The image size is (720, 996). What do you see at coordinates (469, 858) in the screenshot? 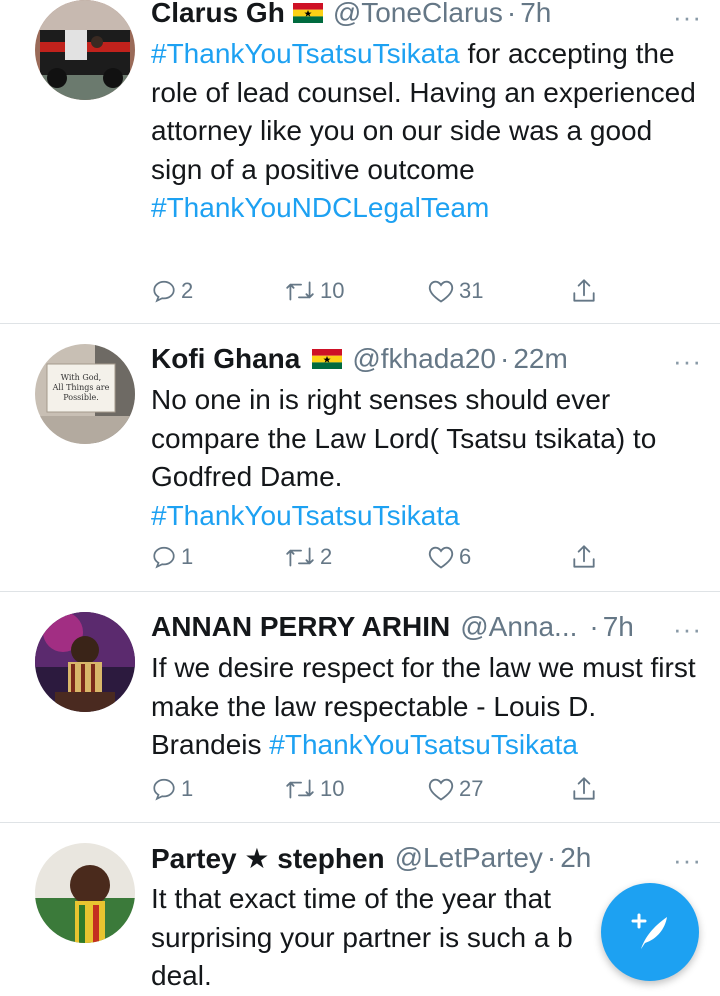
I see `user-handle: @LetPartey` at bounding box center [469, 858].